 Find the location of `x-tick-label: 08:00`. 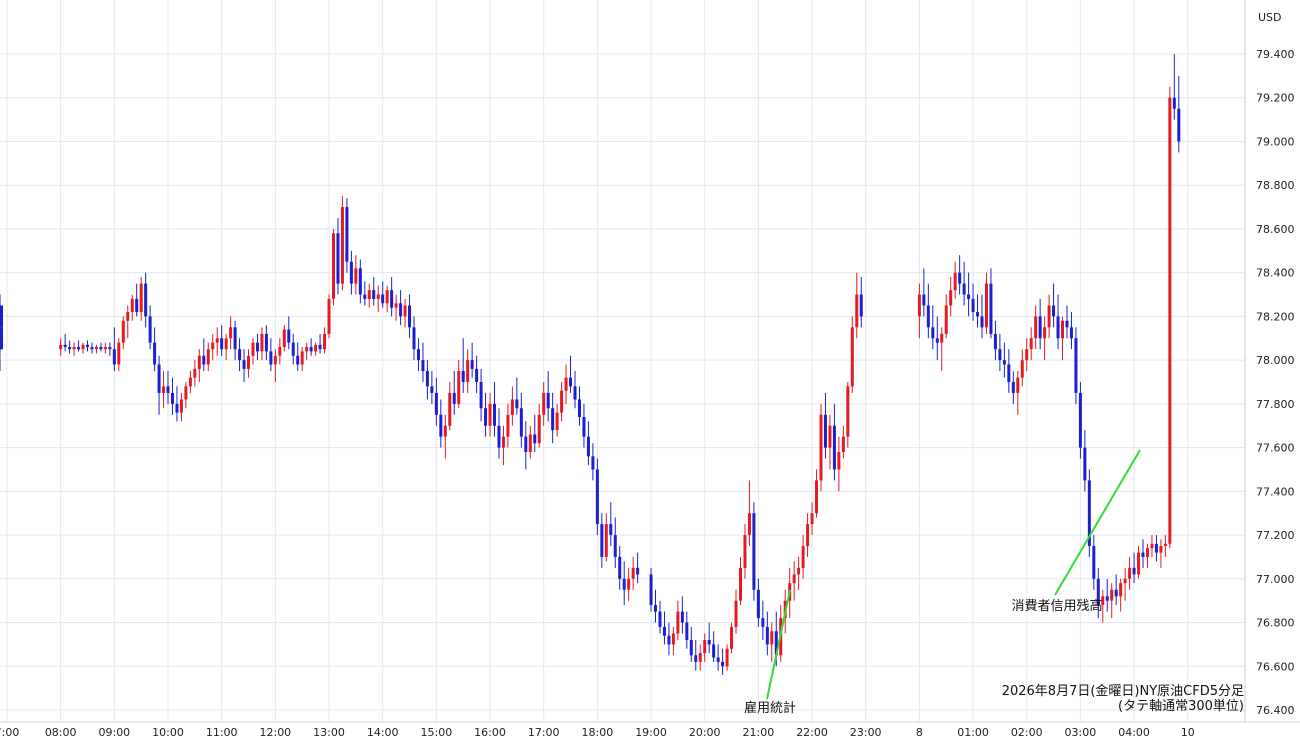

x-tick-label: 08:00 is located at coordinates (61, 732).